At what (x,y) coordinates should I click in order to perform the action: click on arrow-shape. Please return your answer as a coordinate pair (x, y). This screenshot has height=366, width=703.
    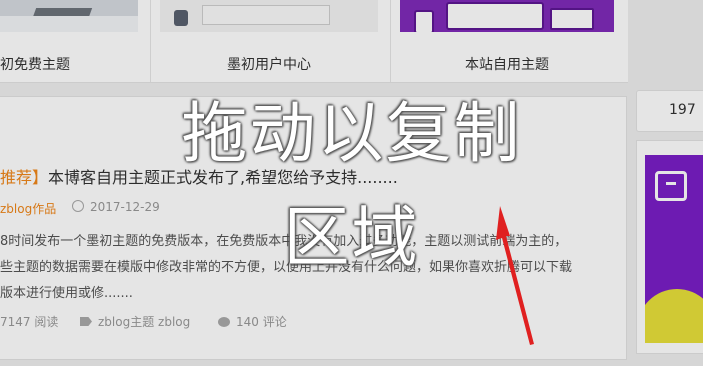
    Looking at the image, I should click on (515, 275).